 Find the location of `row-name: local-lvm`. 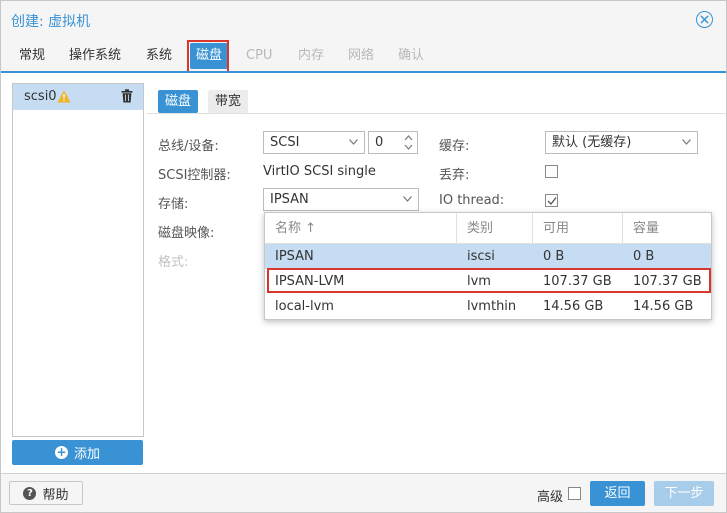

row-name: local-lvm is located at coordinates (304, 306).